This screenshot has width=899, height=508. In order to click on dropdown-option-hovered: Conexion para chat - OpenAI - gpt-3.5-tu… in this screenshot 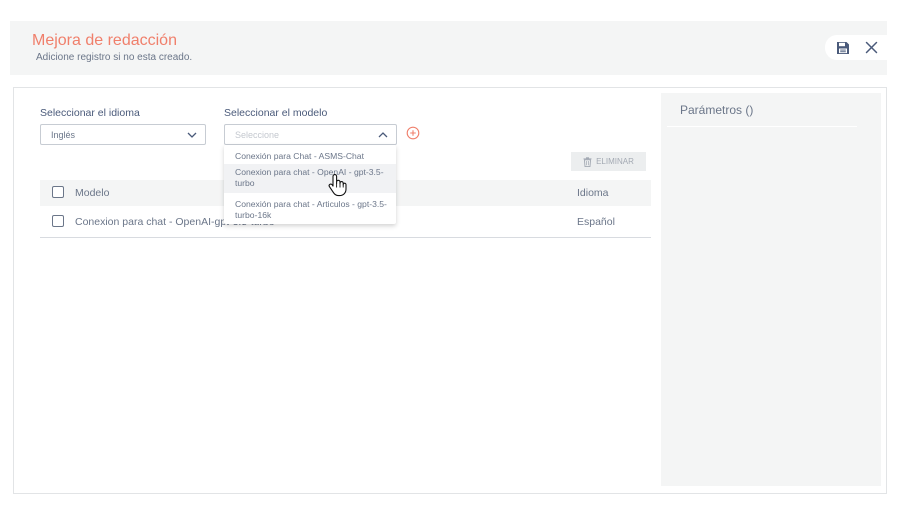, I will do `click(310, 178)`.